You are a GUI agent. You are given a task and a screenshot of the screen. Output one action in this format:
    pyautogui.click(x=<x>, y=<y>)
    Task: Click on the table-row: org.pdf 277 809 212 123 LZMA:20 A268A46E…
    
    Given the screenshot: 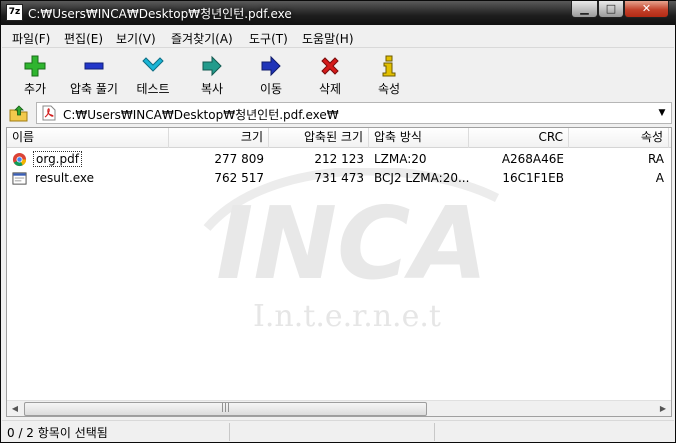 What is the action you would take?
    pyautogui.click(x=339, y=159)
    